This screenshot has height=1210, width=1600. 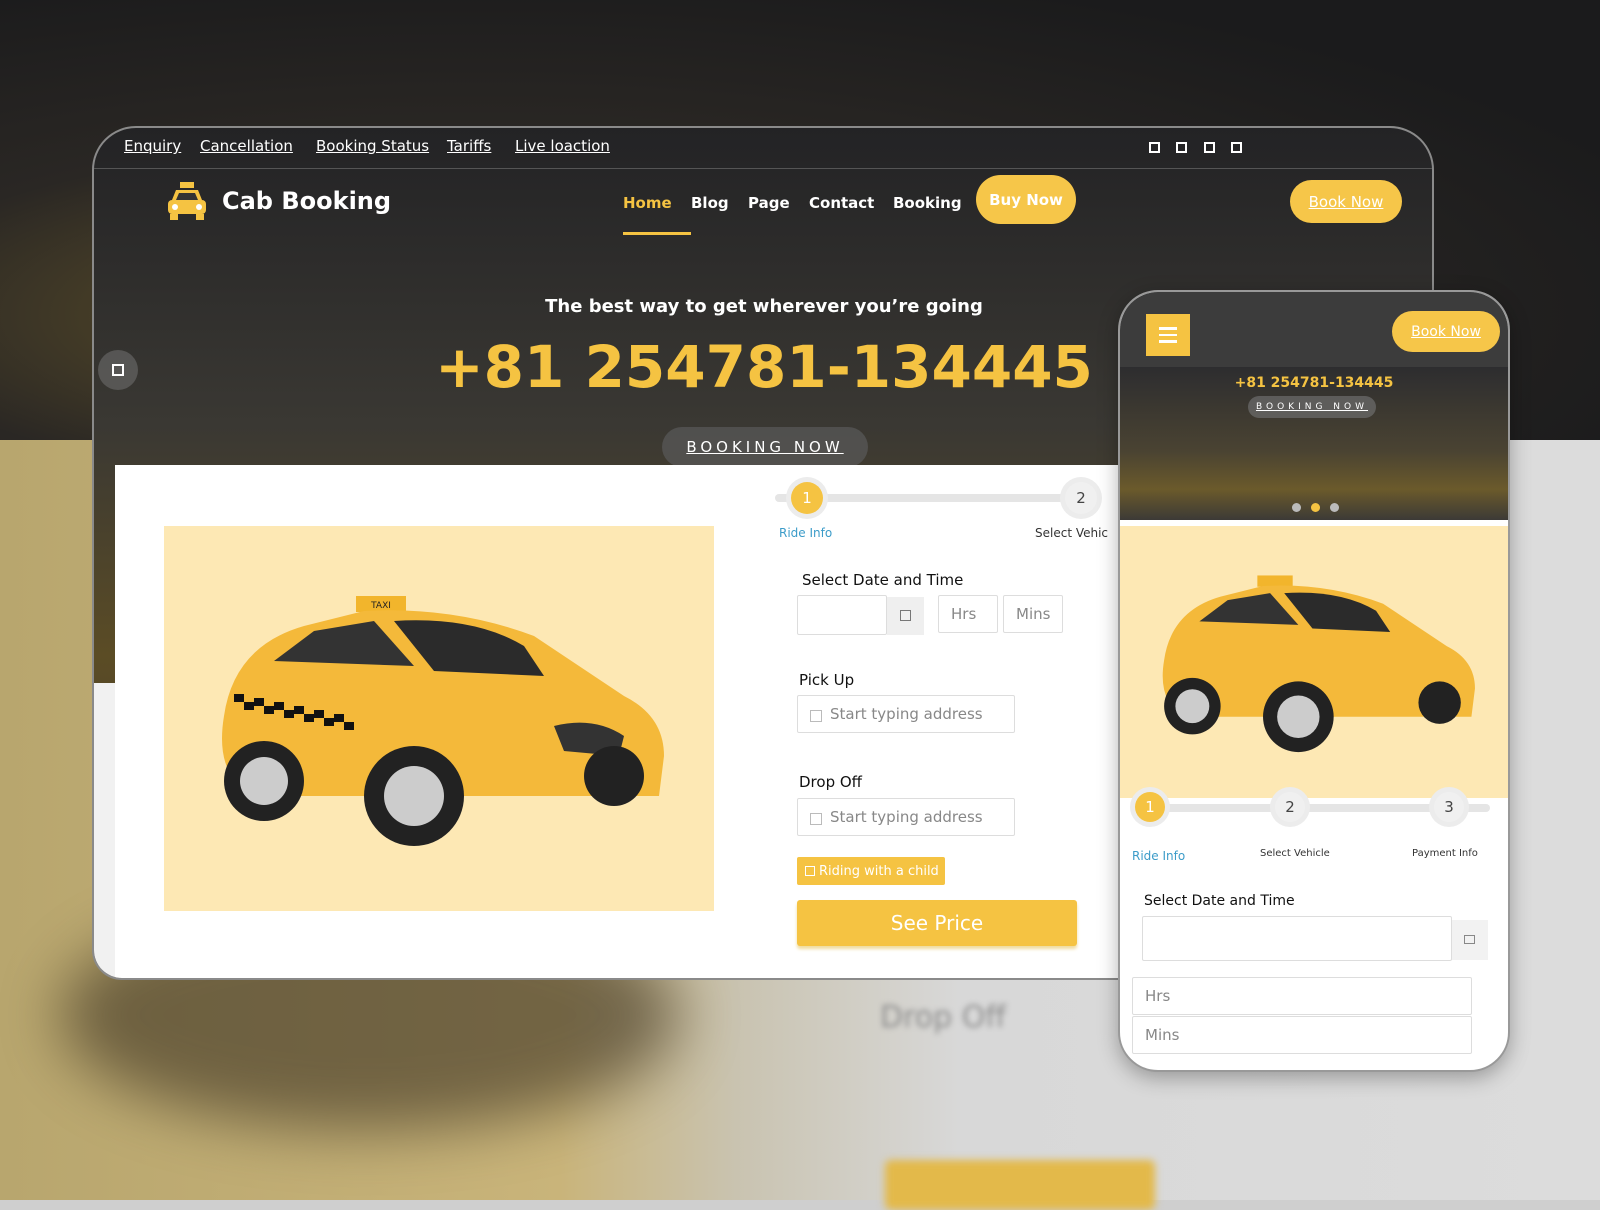 What do you see at coordinates (968, 614) in the screenshot?
I see `hours-input: Hrs` at bounding box center [968, 614].